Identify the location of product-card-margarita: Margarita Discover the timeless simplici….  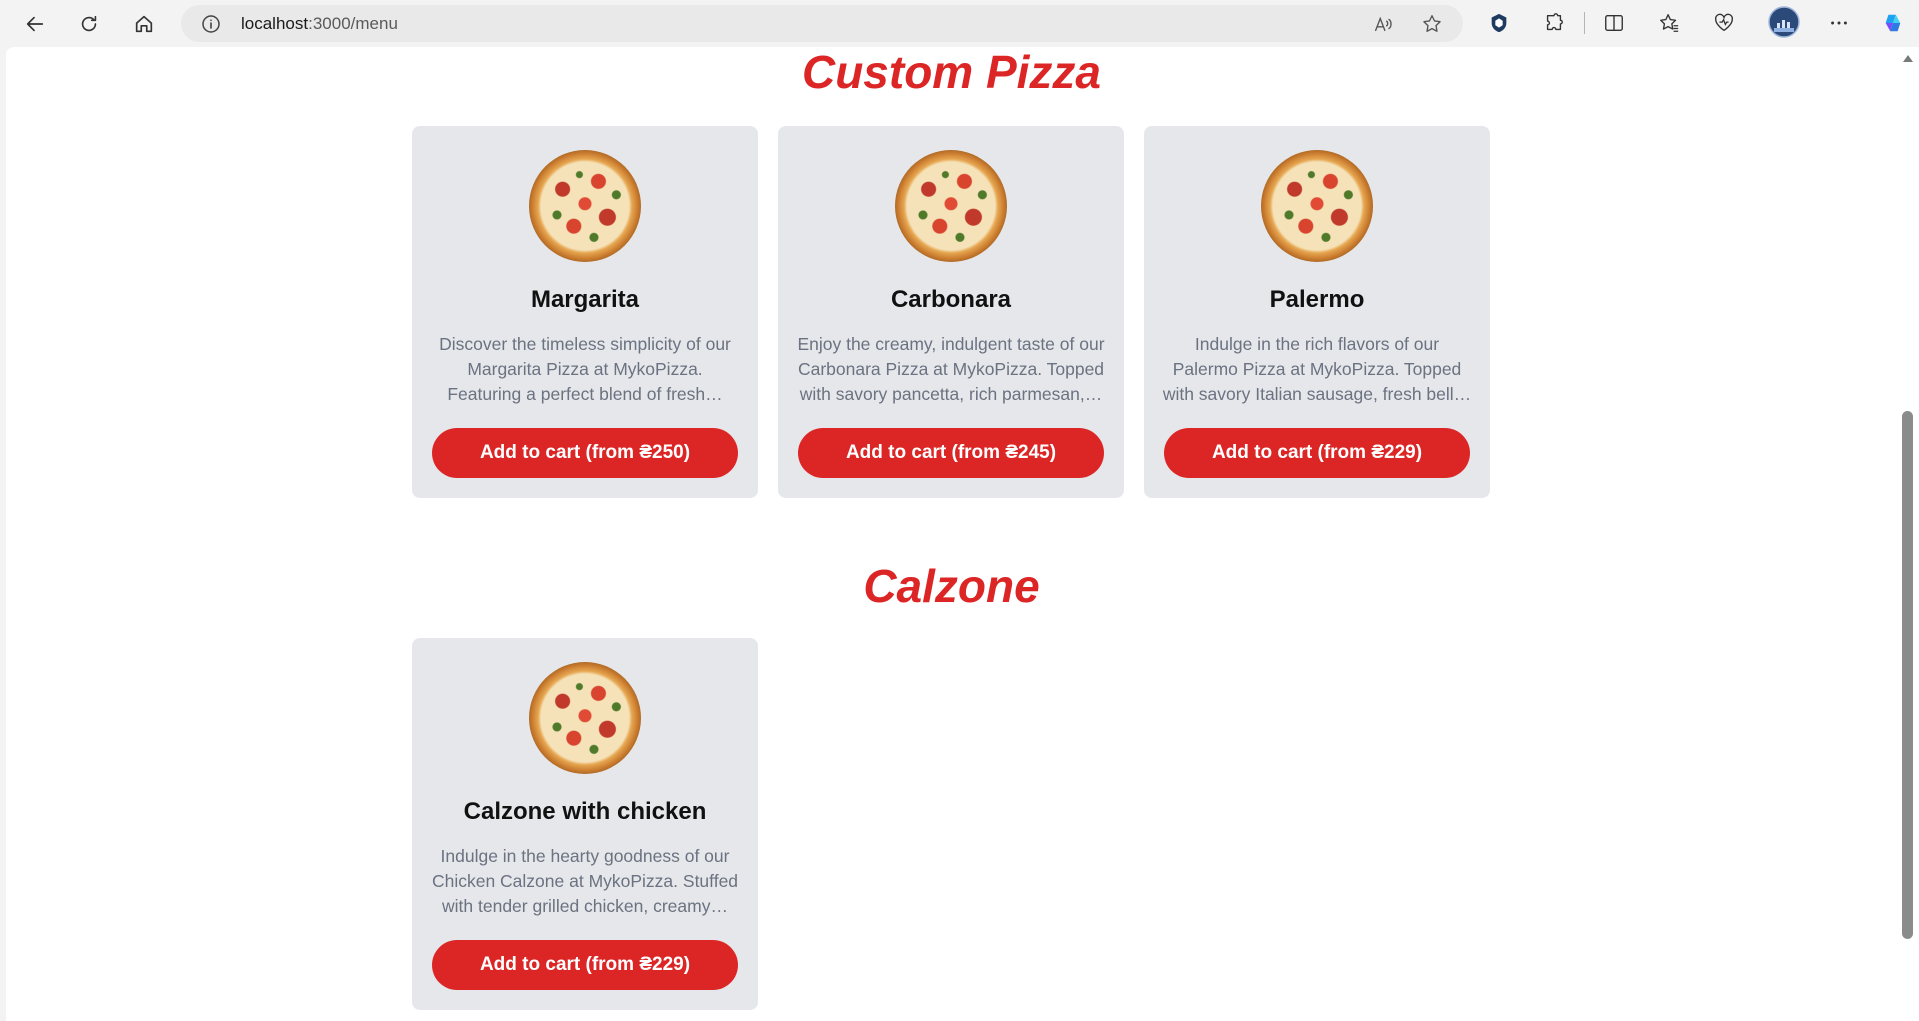
(585, 312).